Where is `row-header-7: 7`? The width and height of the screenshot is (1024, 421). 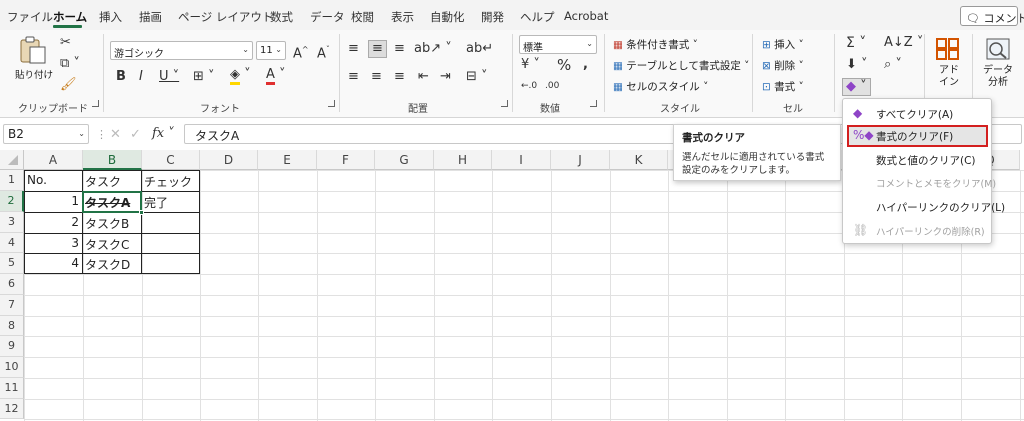
row-header-7: 7 is located at coordinates (12, 305).